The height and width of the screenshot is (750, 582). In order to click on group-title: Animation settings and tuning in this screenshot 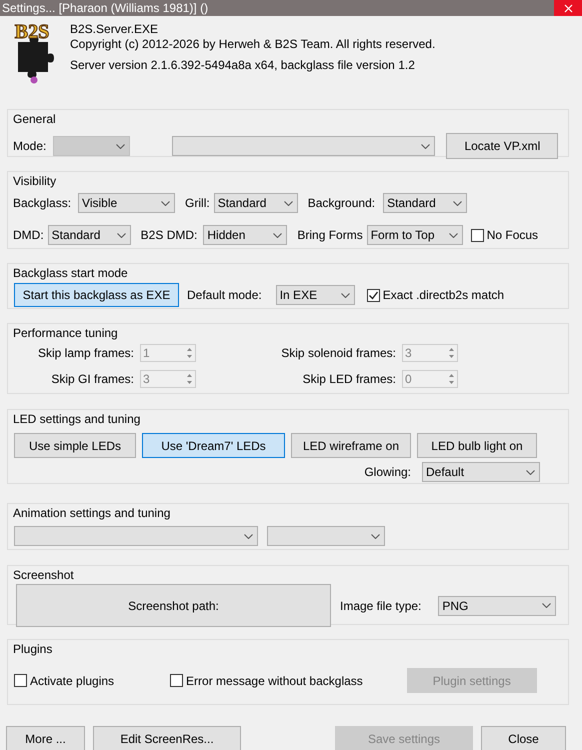, I will do `click(92, 513)`.